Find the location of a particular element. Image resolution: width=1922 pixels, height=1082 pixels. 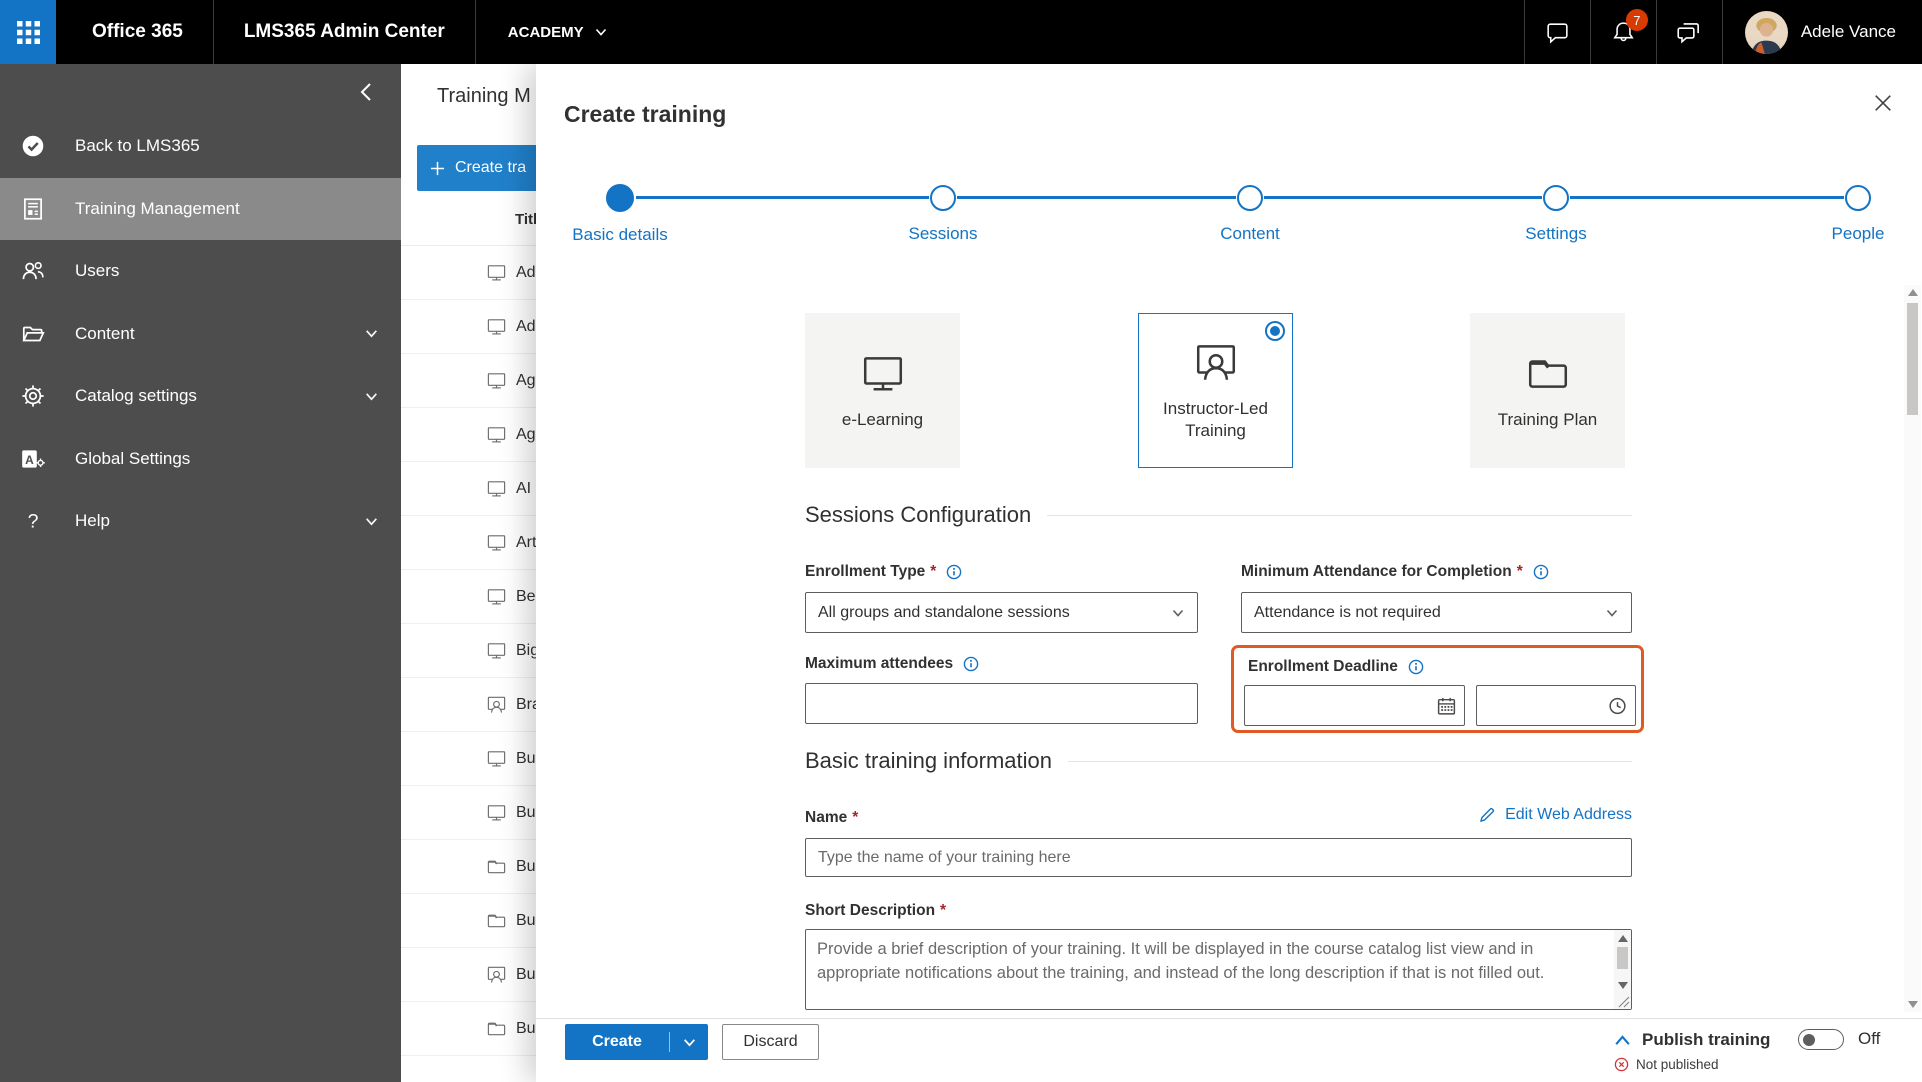

close-icon is located at coordinates (1883, 103).